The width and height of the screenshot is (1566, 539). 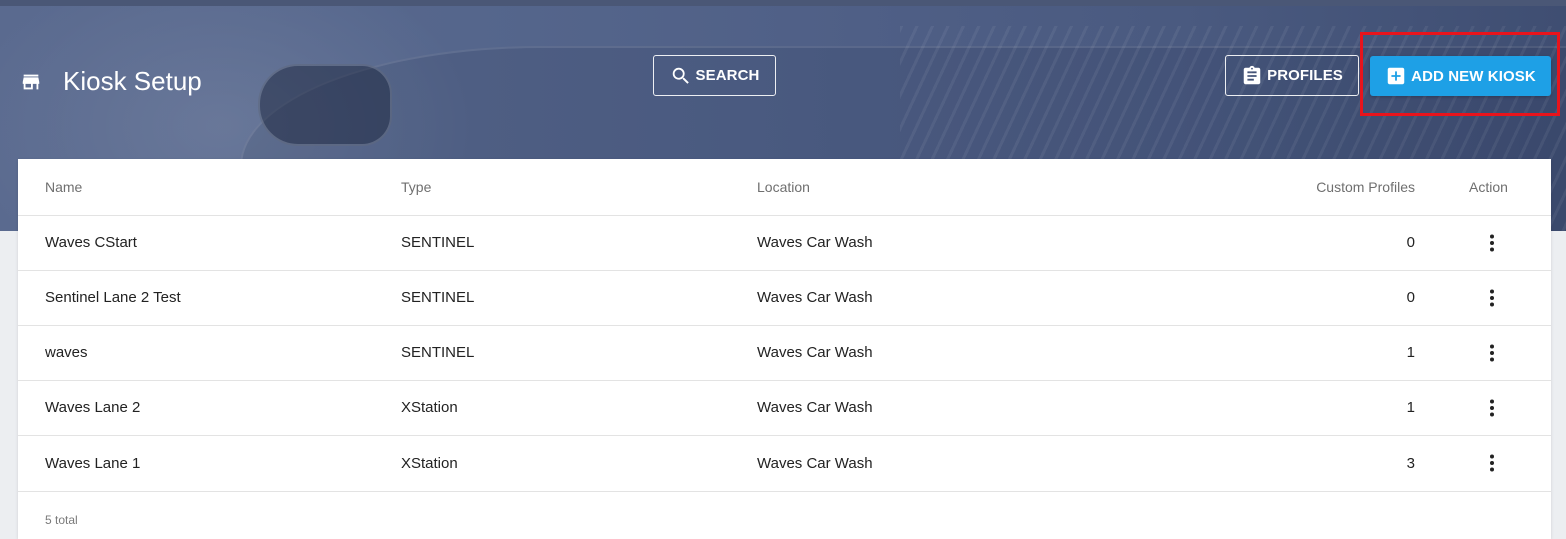 I want to click on page-header: Kiosk Setup, so click(x=111, y=81).